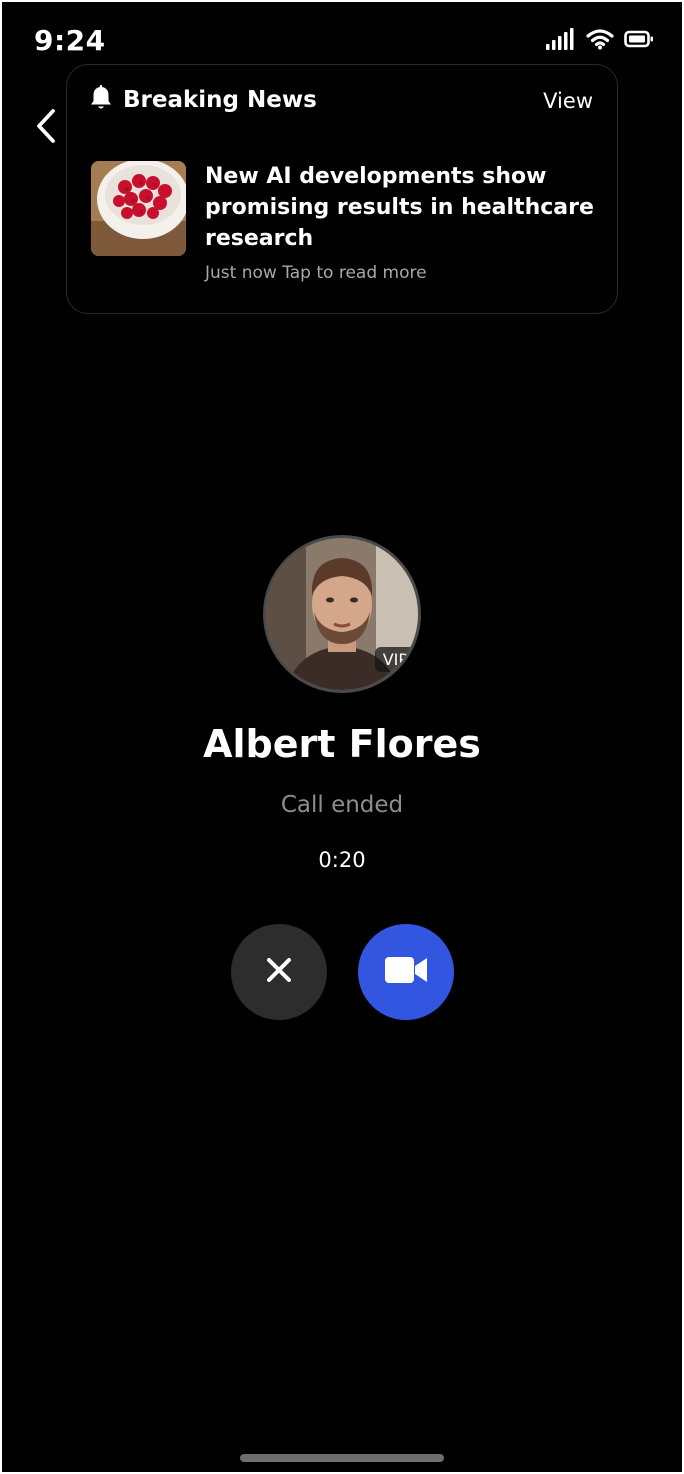 This screenshot has width=684, height=1474. I want to click on caller-name: Albert Flores, so click(342, 744).